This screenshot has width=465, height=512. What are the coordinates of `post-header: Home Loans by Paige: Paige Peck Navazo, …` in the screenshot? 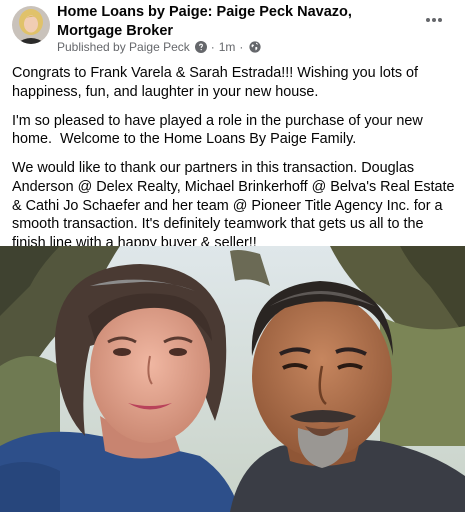 It's located at (232, 30).